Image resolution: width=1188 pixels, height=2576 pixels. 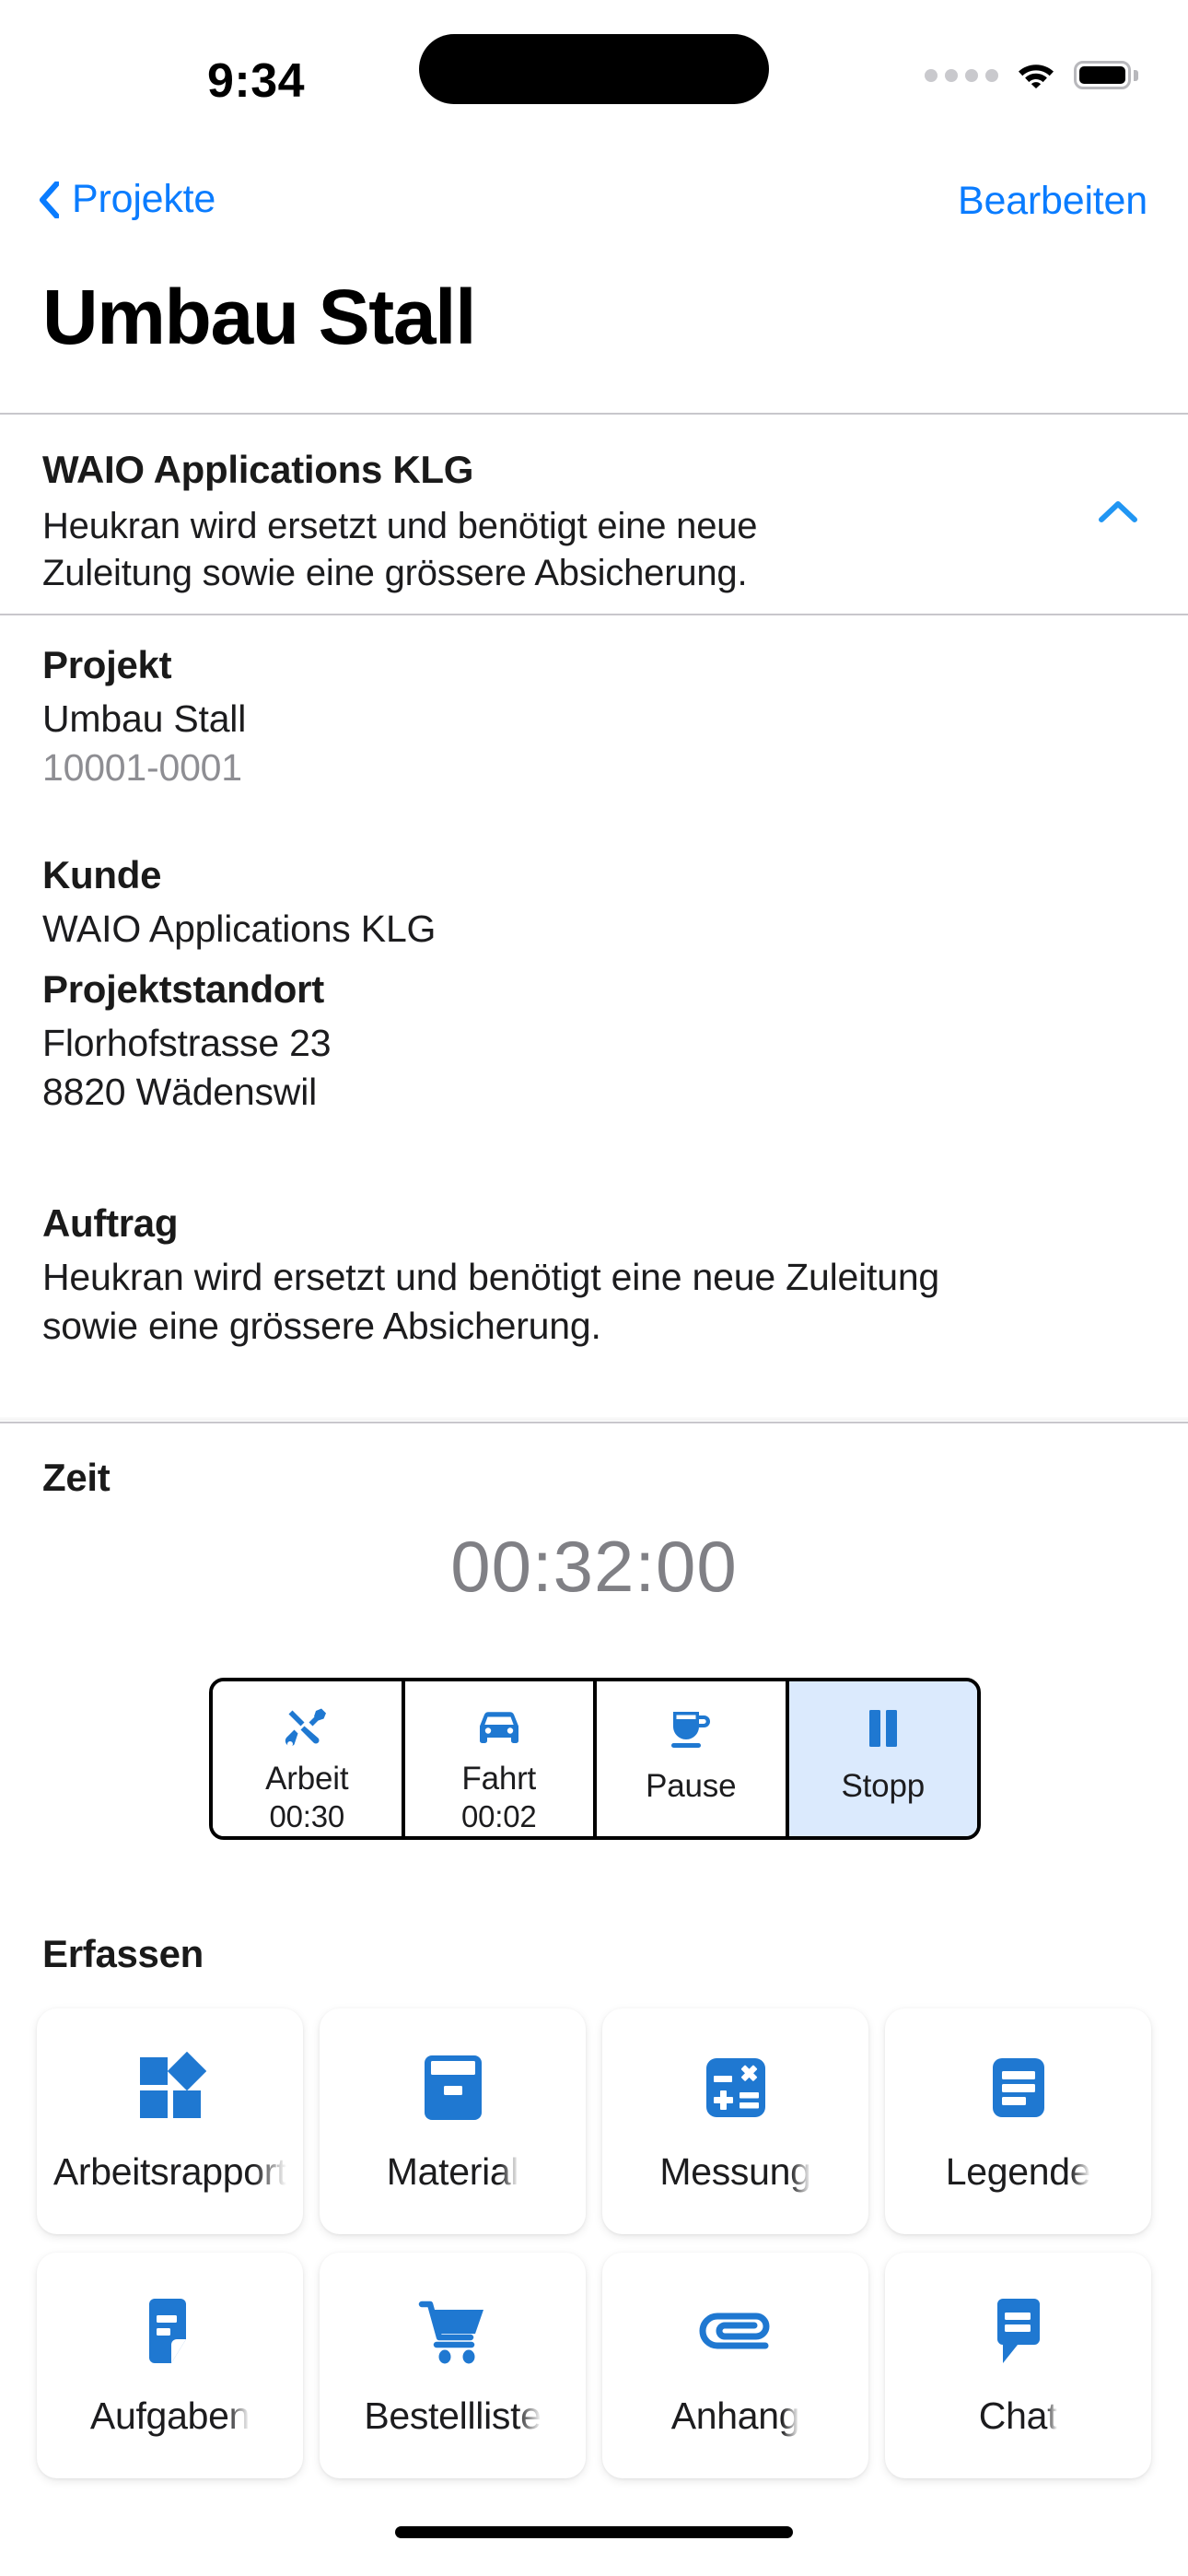 I want to click on timer-mode-segmented-control: Arbeit 00:30 Fahrt 00:02 Pause Stopp, so click(x=595, y=1759).